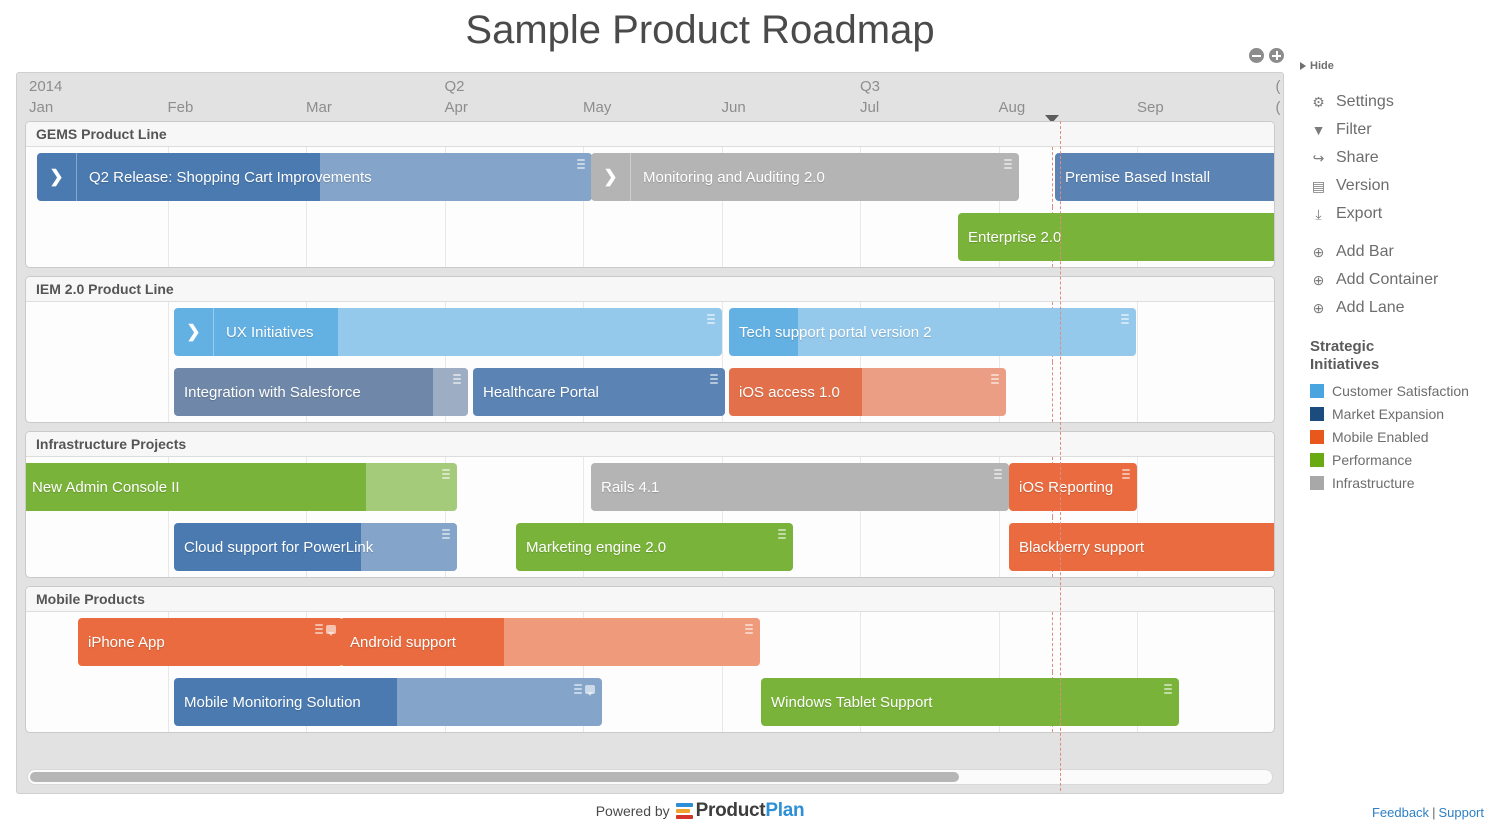 Image resolution: width=1498 pixels, height=828 pixels. What do you see at coordinates (1256, 55) in the screenshot?
I see `zoom-out-button` at bounding box center [1256, 55].